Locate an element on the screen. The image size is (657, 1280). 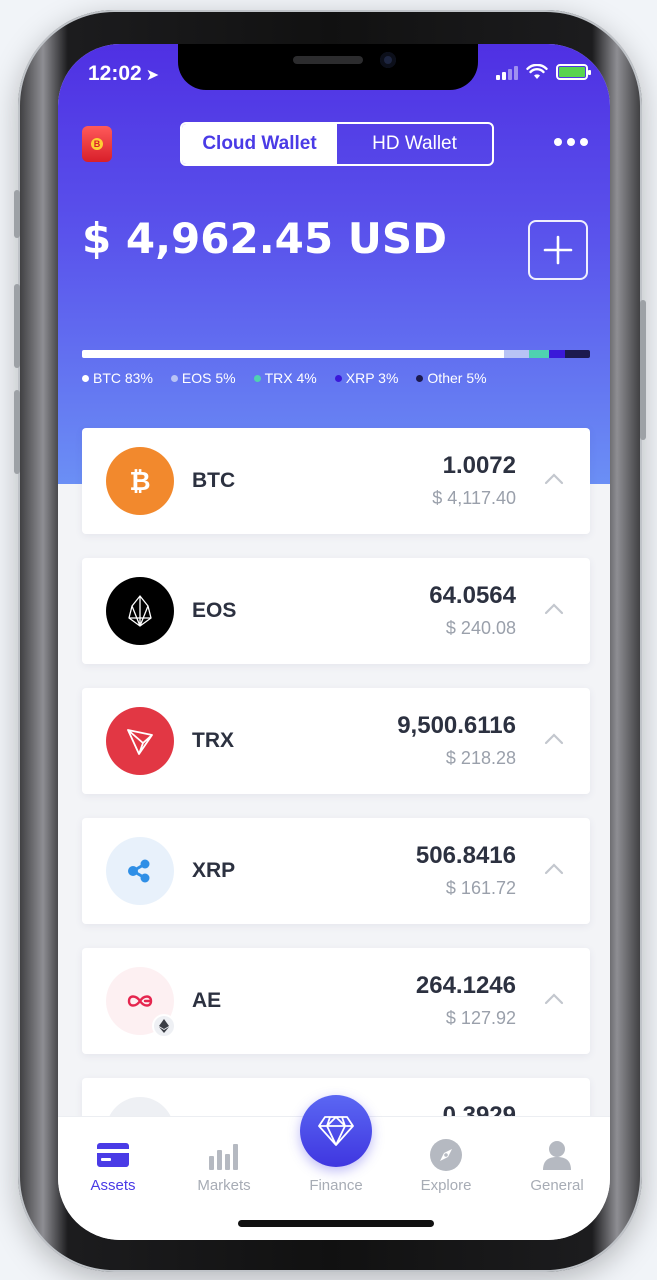
volume-up-button is located at coordinates (17, 326).